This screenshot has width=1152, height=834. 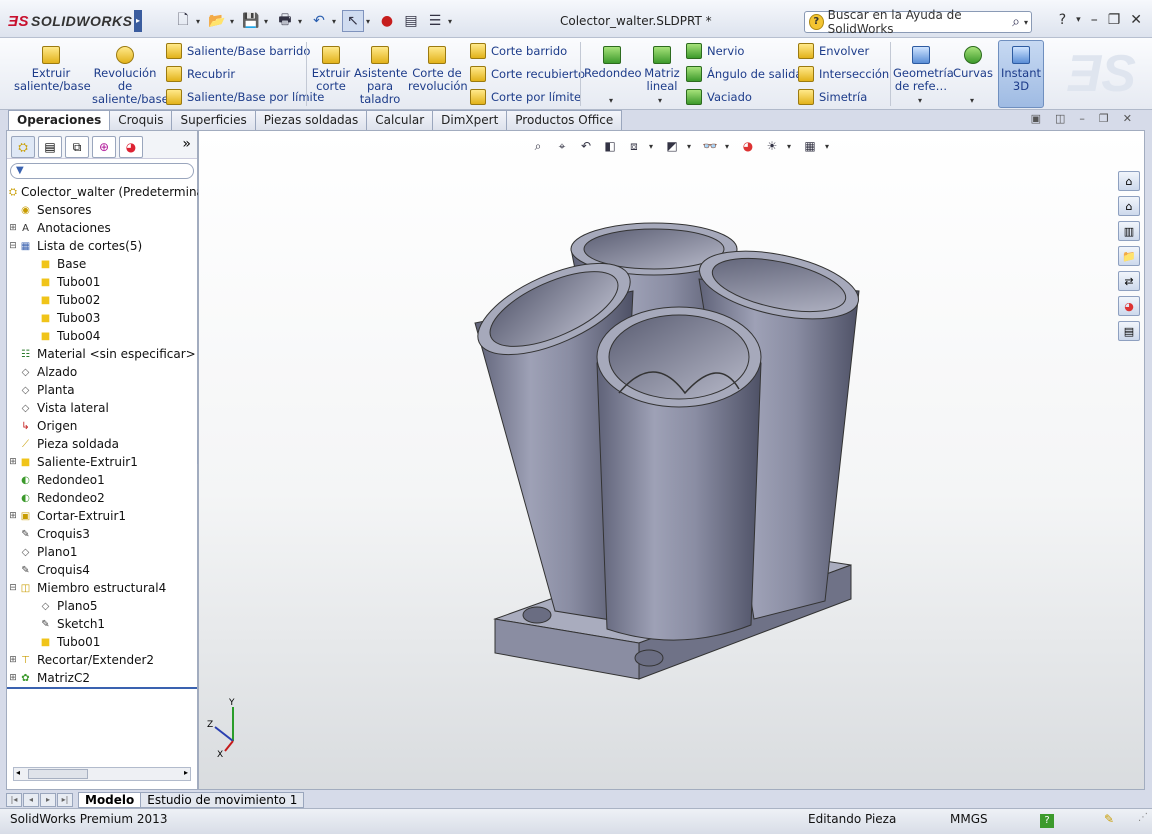 What do you see at coordinates (715, 51) in the screenshot?
I see `rib-button: Nervio` at bounding box center [715, 51].